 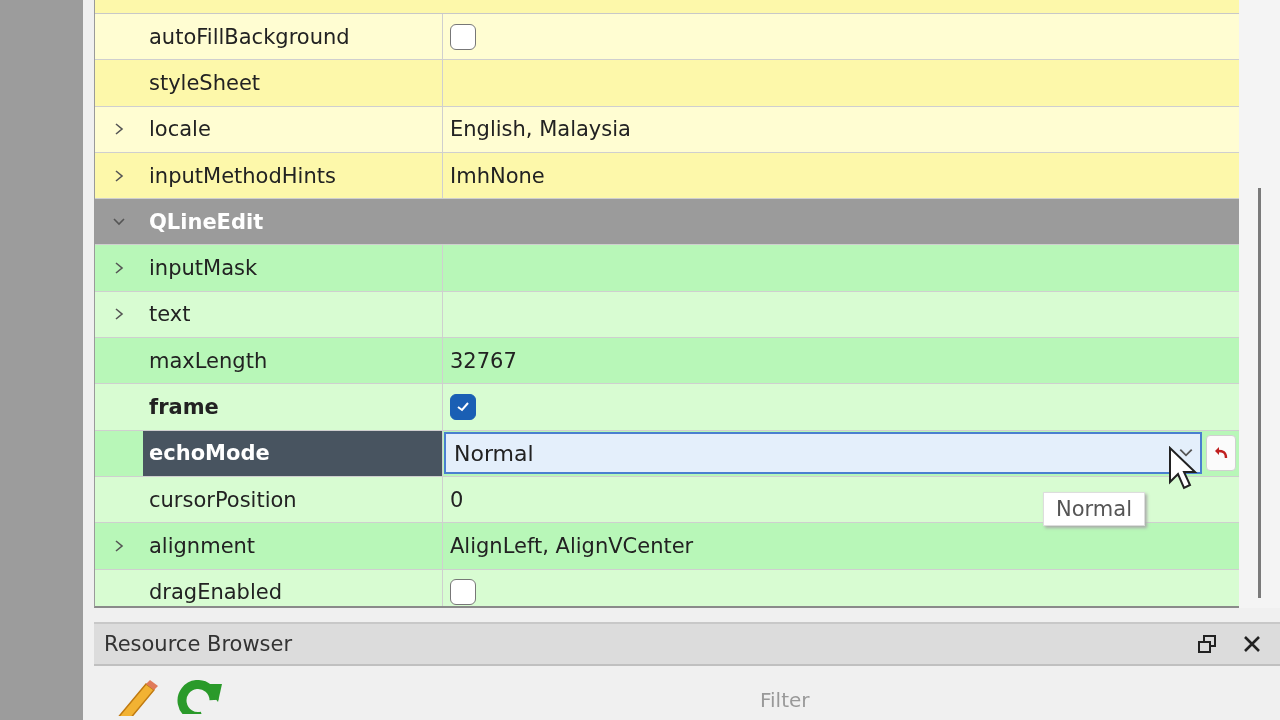 What do you see at coordinates (823, 453) in the screenshot?
I see `dropdown: Normal` at bounding box center [823, 453].